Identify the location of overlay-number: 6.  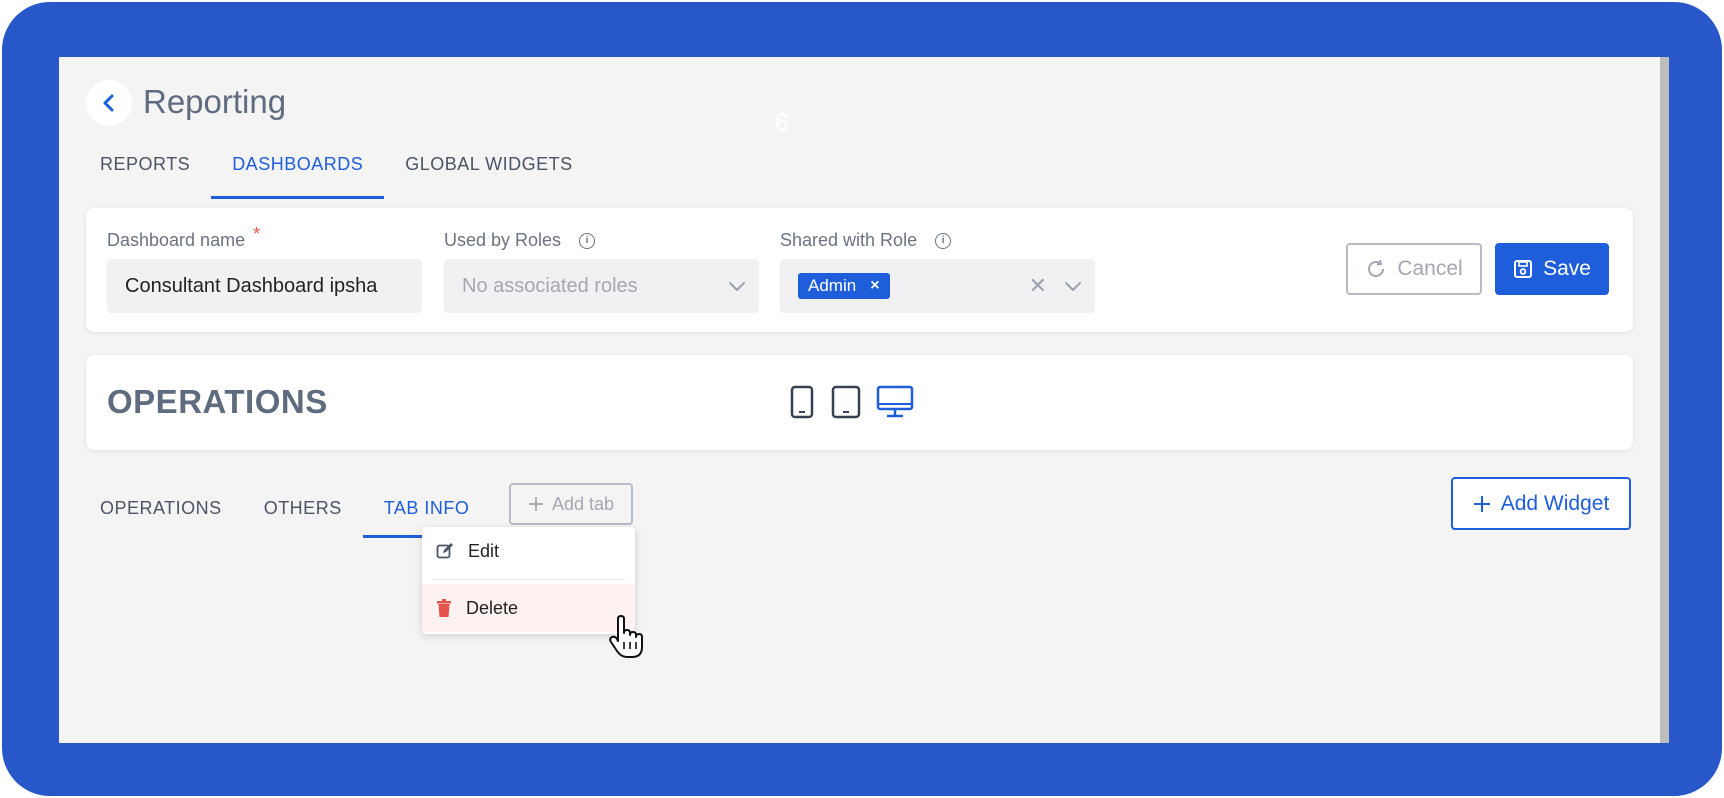
(782, 122).